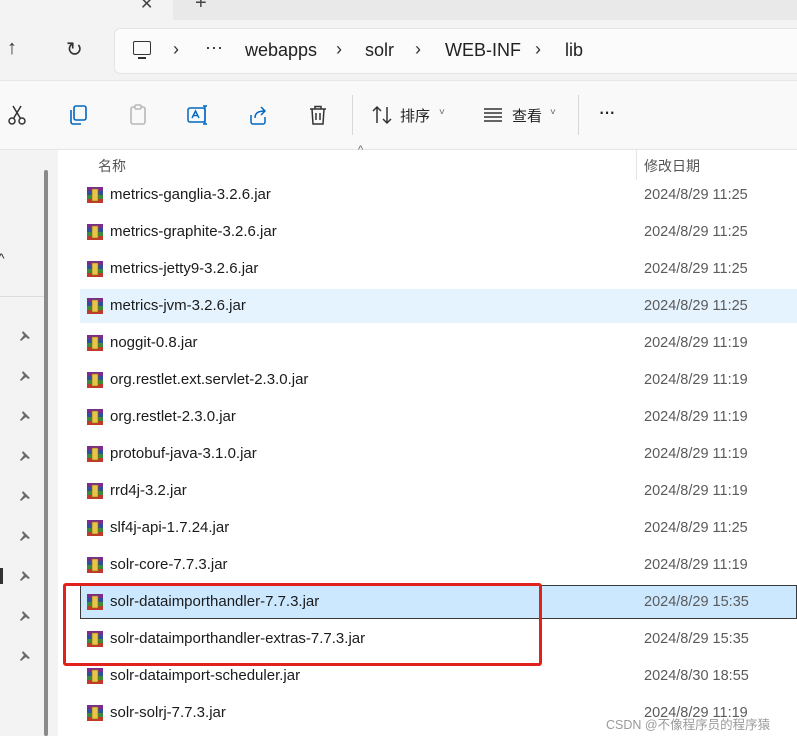  Describe the element at coordinates (438, 454) in the screenshot. I see `file-row: protobuf-java-3.1.0.jar 2024/8/29 11:19` at that location.